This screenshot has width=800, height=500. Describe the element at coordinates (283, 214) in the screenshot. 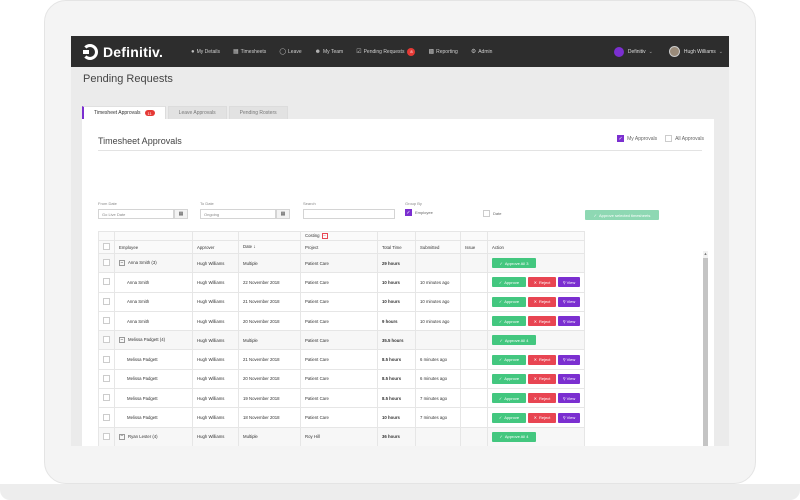

I see `to-date-calendar-button: ▦` at that location.